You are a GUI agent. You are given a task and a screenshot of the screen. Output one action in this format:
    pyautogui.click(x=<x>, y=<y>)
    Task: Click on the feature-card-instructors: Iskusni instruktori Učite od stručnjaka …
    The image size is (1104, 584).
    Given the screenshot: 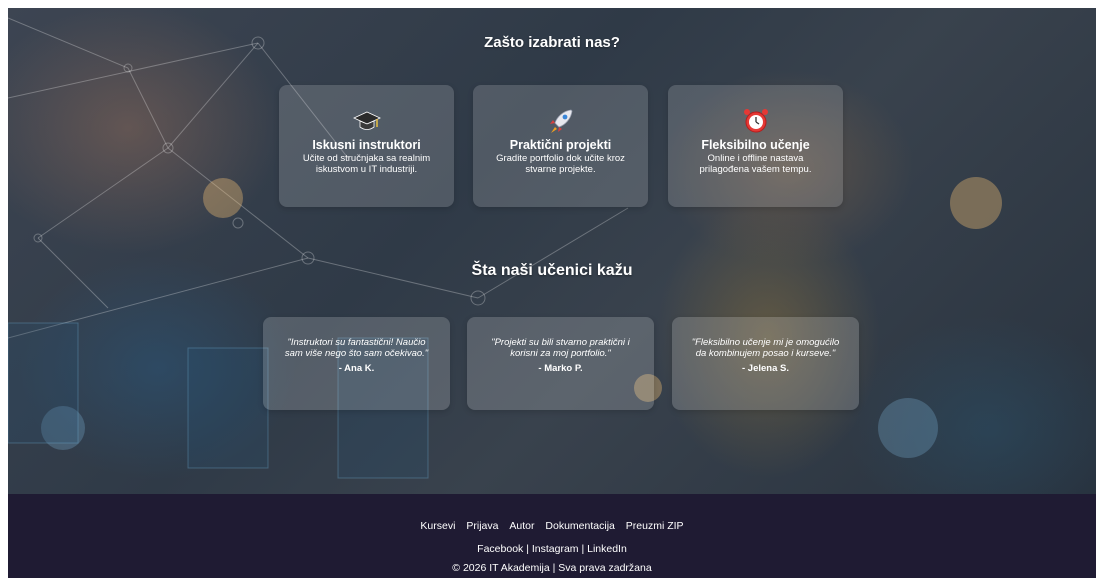 What is the action you would take?
    pyautogui.click(x=366, y=146)
    